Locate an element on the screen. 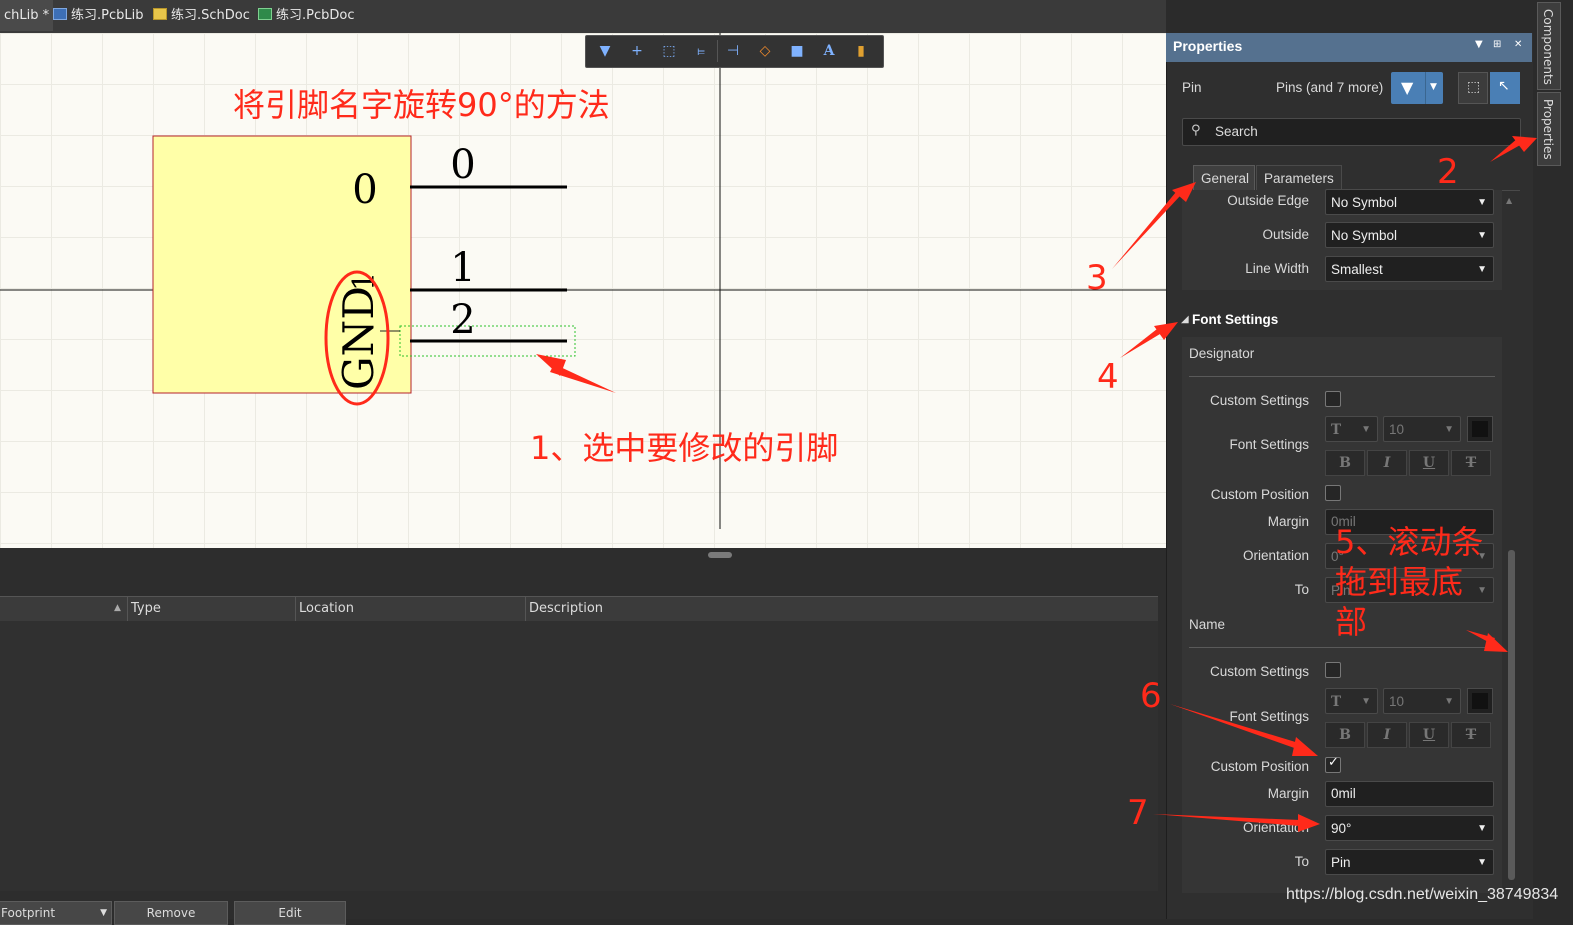  side-tab-components-label: Components is located at coordinates (1548, 47).